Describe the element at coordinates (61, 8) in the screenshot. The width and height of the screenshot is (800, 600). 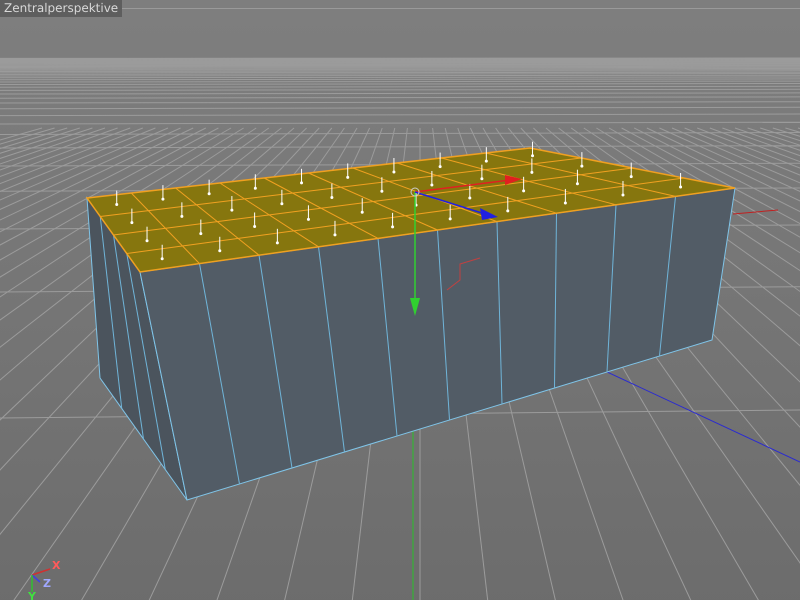
I see `viewport-title: Zentralperspektive` at that location.